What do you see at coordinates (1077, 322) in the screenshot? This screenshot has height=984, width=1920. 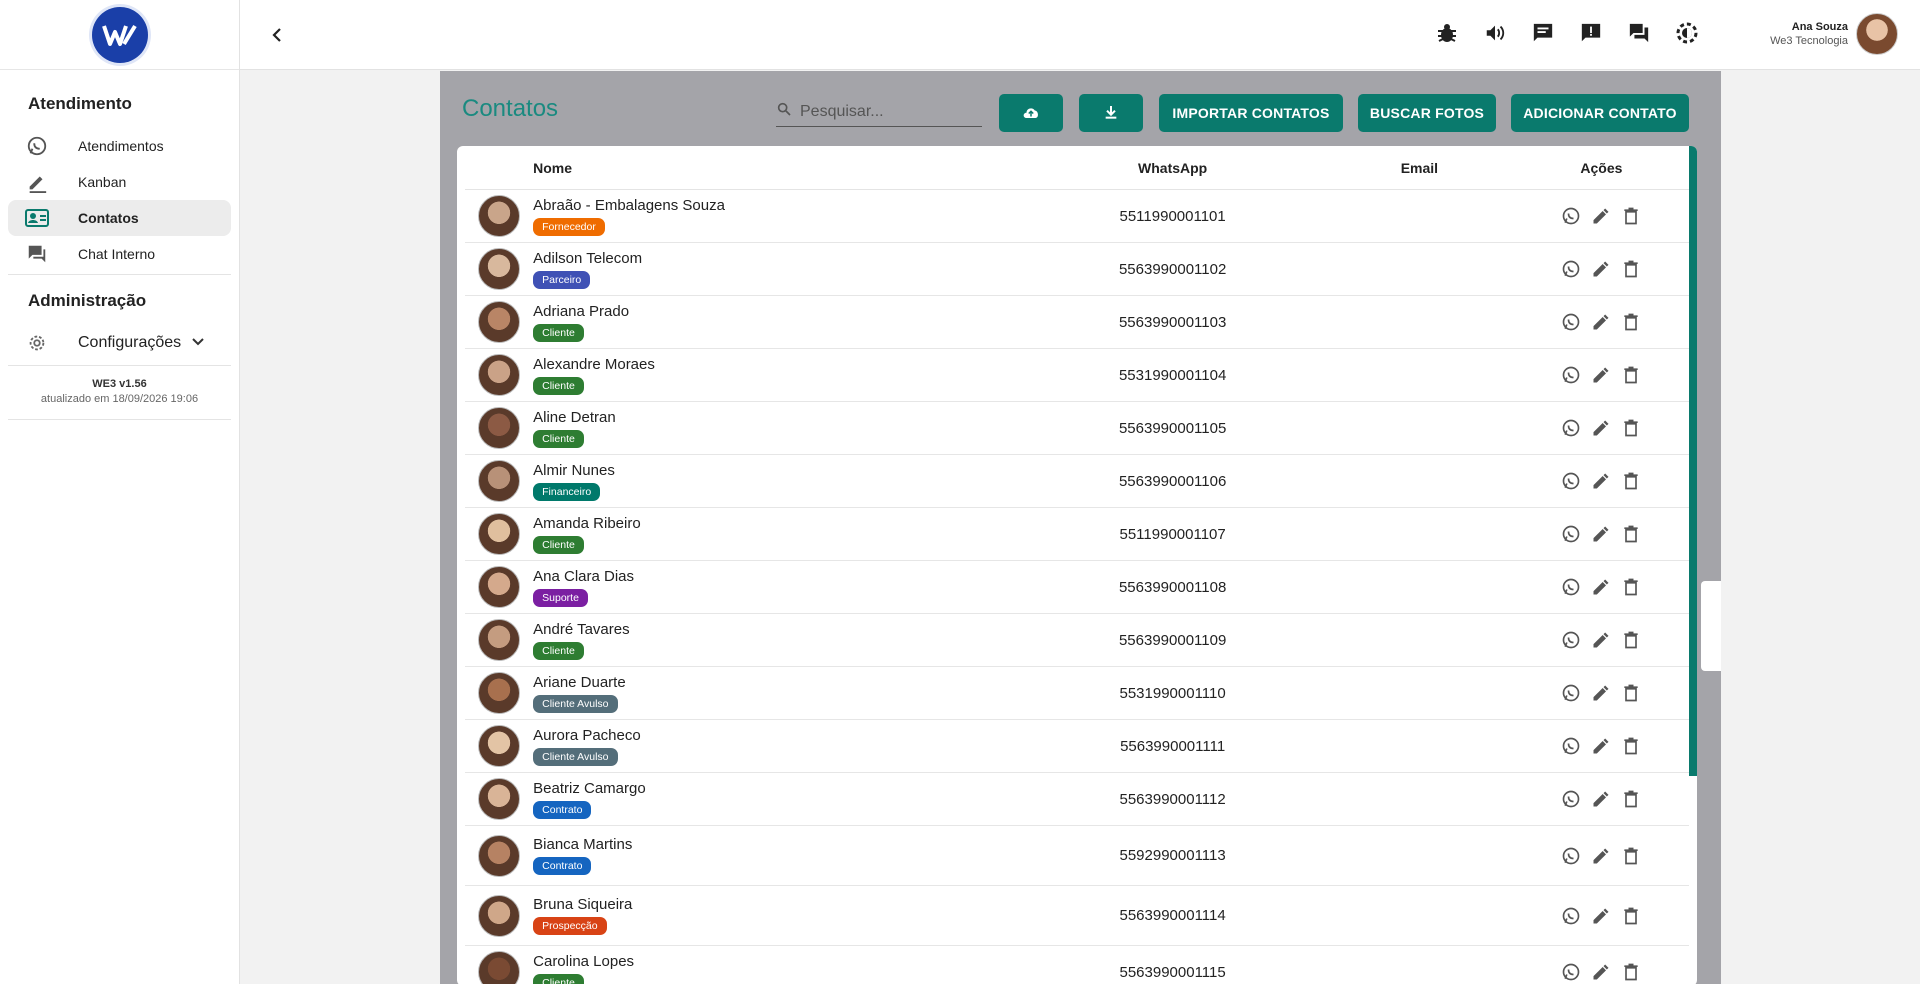 I see `table-row: Adriana Prado Cliente 5563990001103` at bounding box center [1077, 322].